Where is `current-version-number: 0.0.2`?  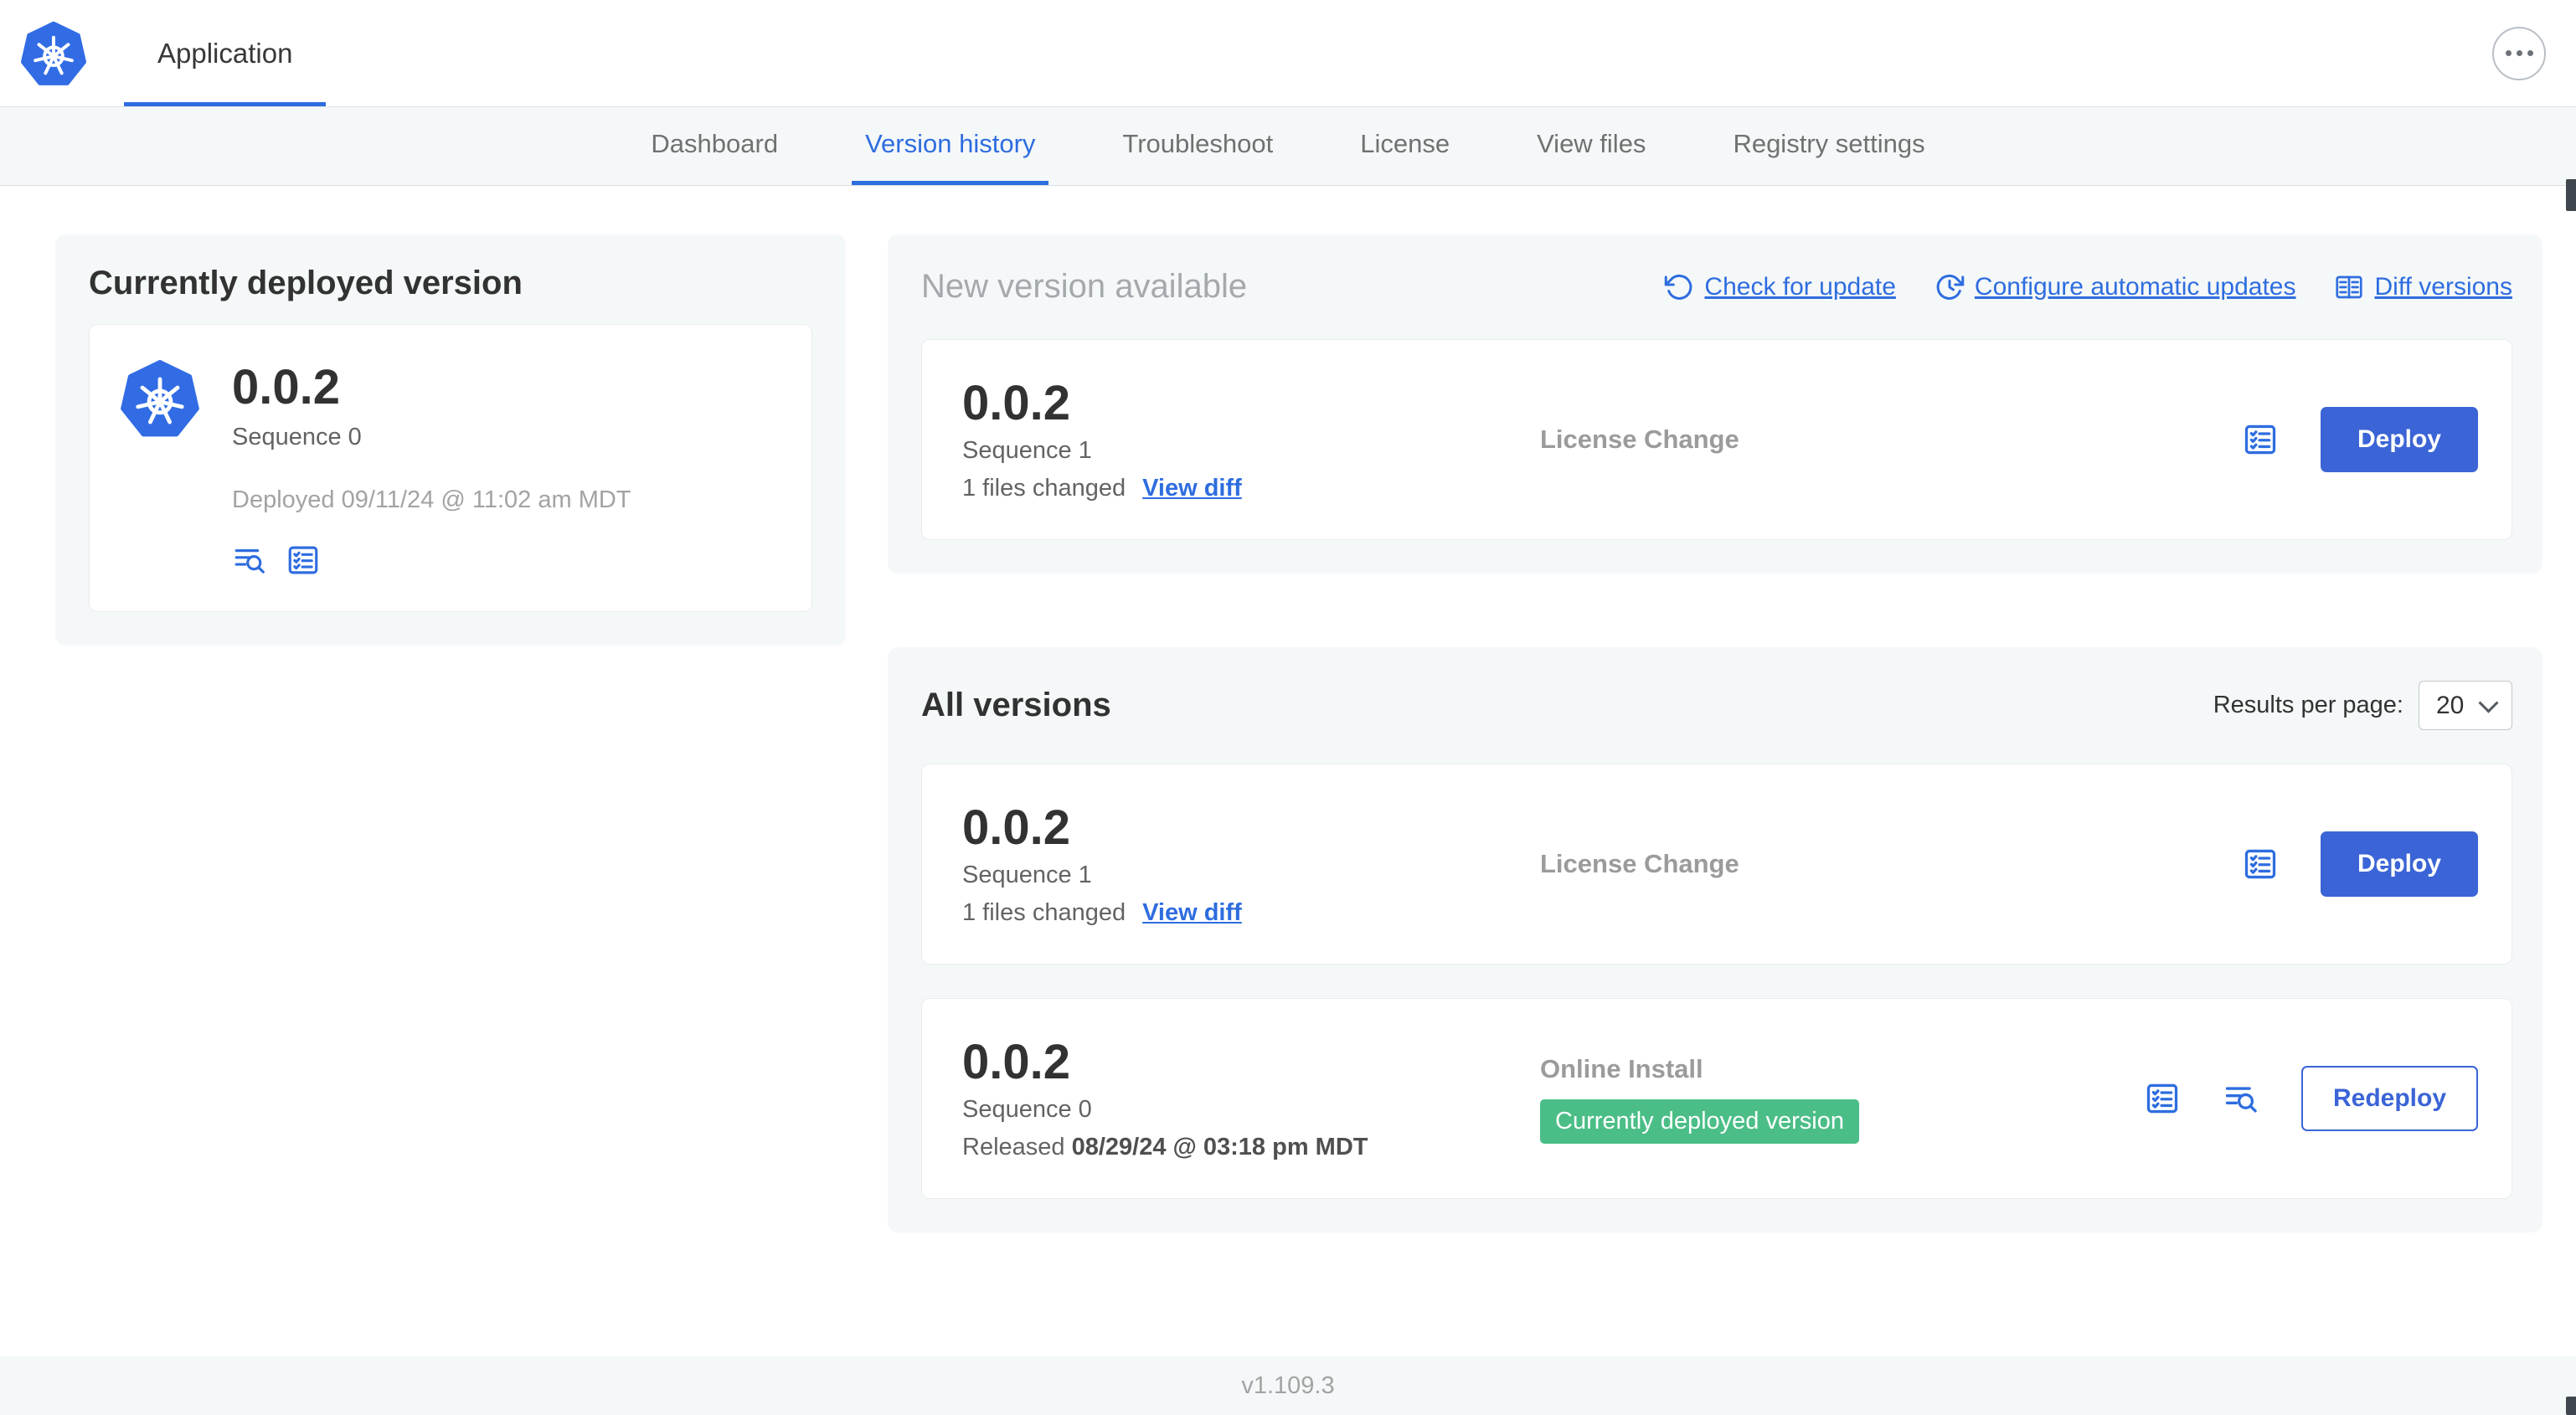 current-version-number: 0.0.2 is located at coordinates (286, 387).